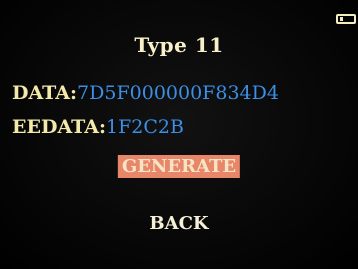 Image resolution: width=358 pixels, height=269 pixels. What do you see at coordinates (179, 166) in the screenshot?
I see `generate-button: GENERATE` at bounding box center [179, 166].